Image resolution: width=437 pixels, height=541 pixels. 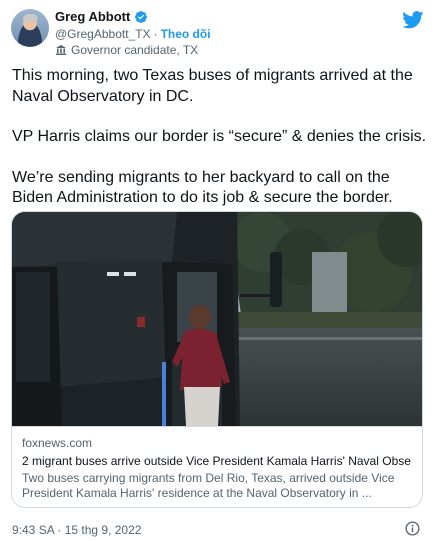 I want to click on author-handle: @GregAbbott_TX, so click(x=103, y=34).